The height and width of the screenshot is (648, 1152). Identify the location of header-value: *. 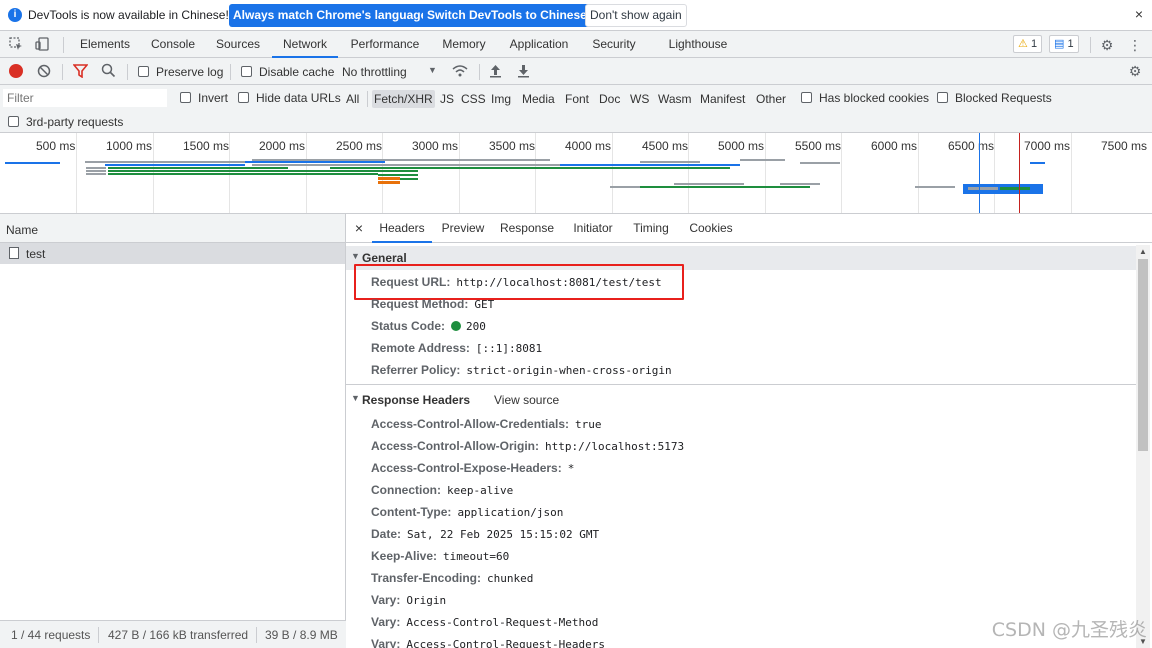
(571, 468).